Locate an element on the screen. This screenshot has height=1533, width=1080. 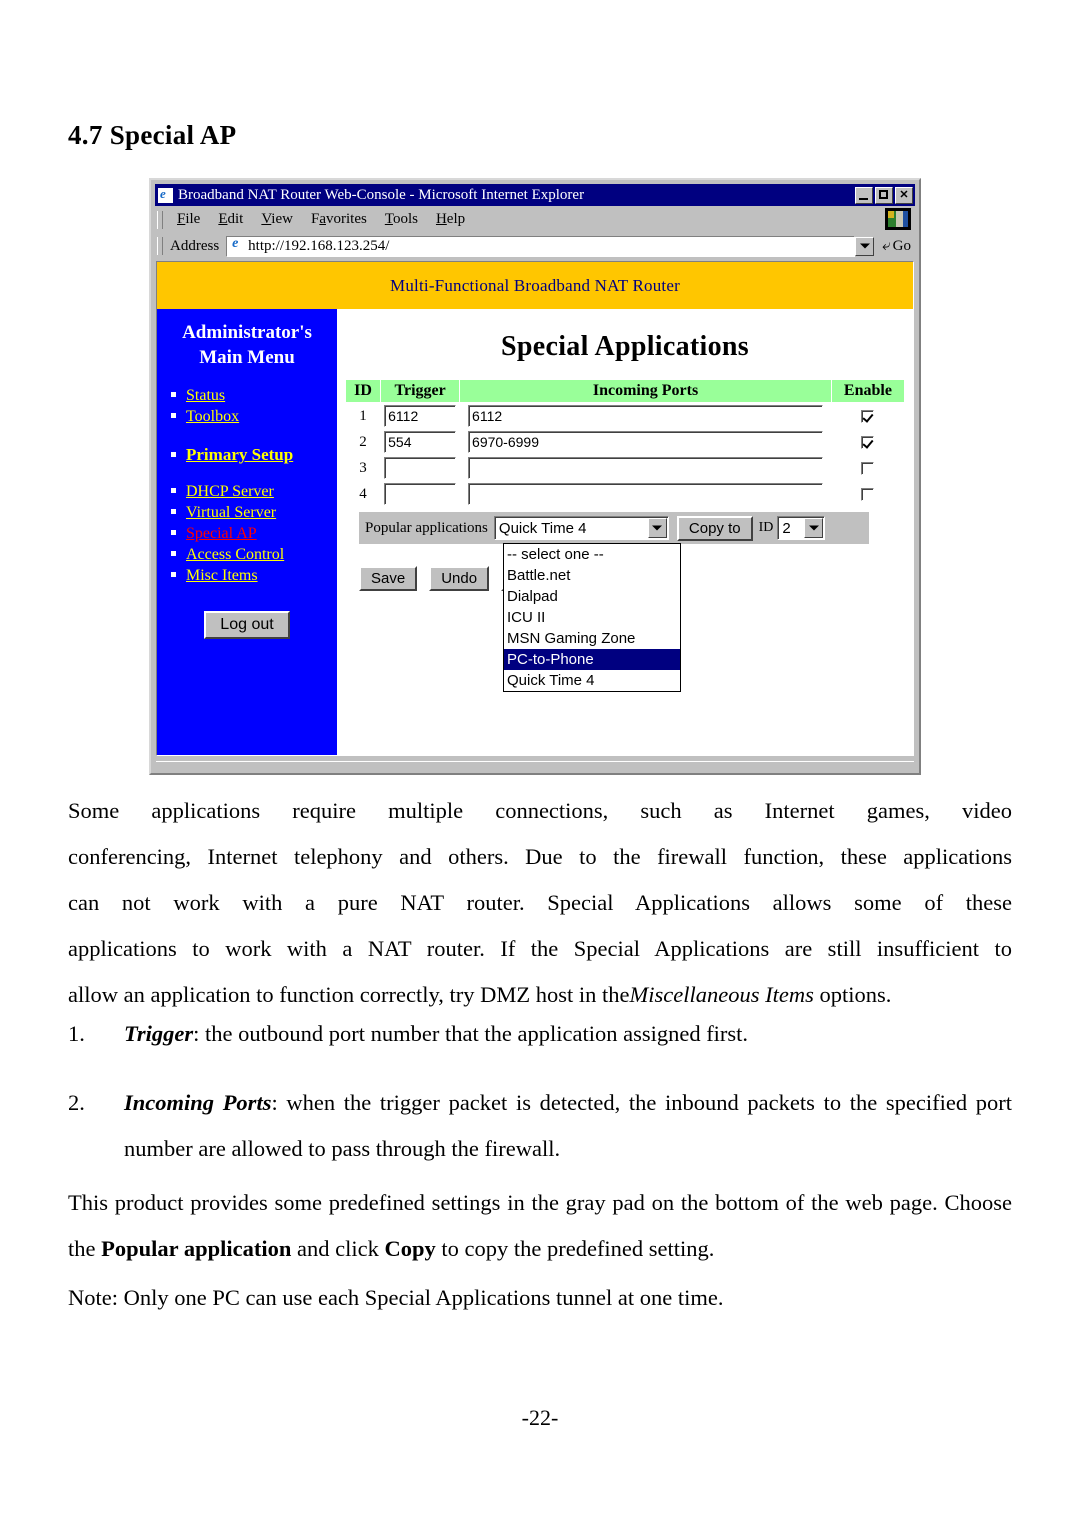
chevron-down-icon is located at coordinates (657, 528).